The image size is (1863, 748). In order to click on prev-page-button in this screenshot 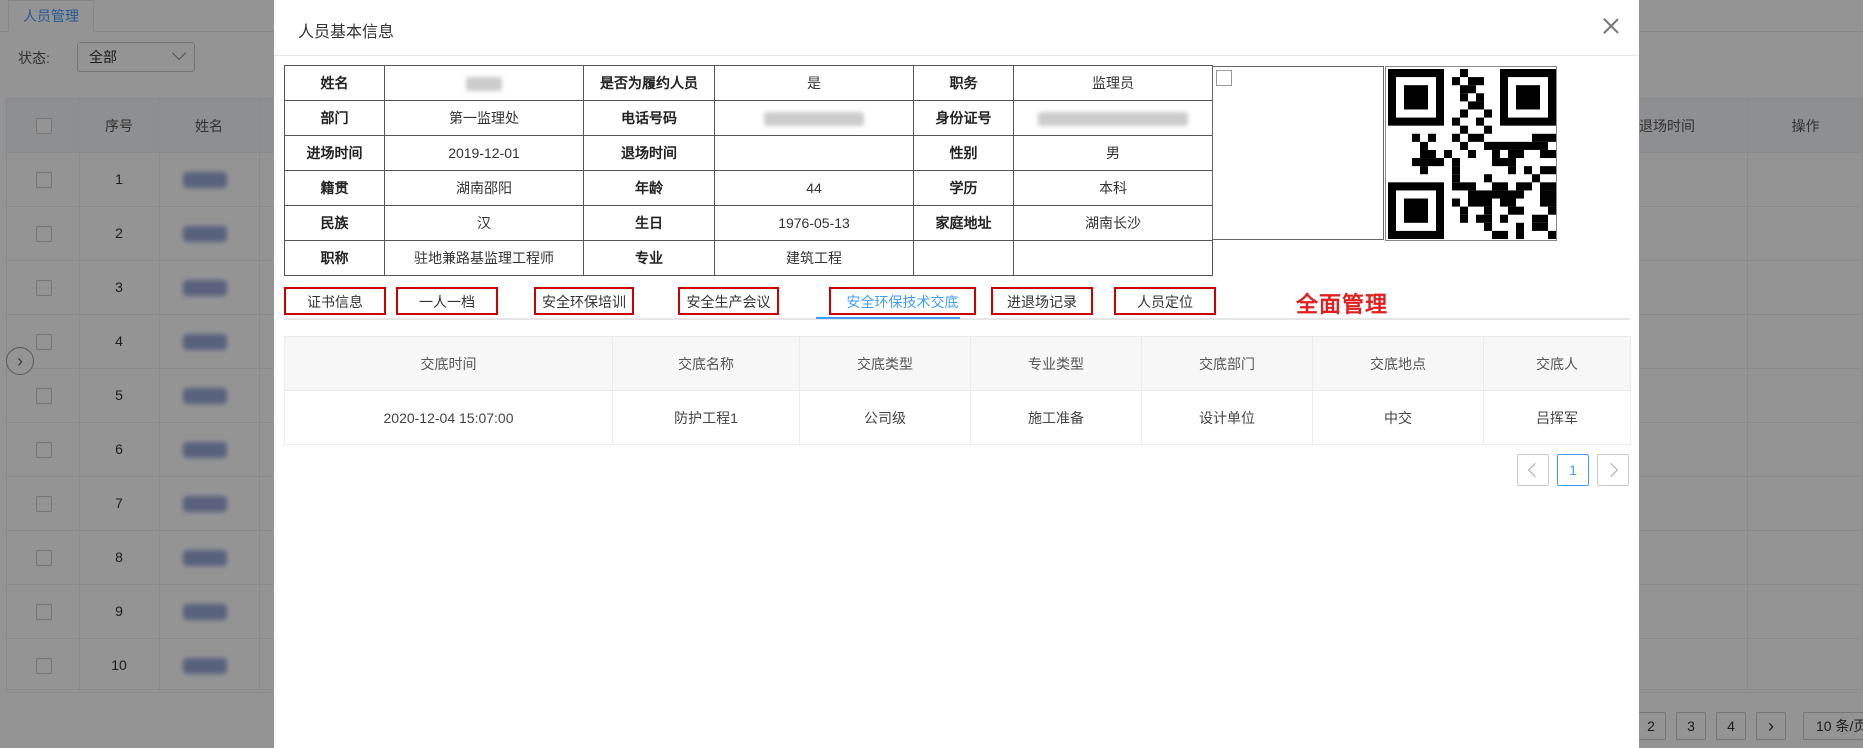, I will do `click(1533, 470)`.